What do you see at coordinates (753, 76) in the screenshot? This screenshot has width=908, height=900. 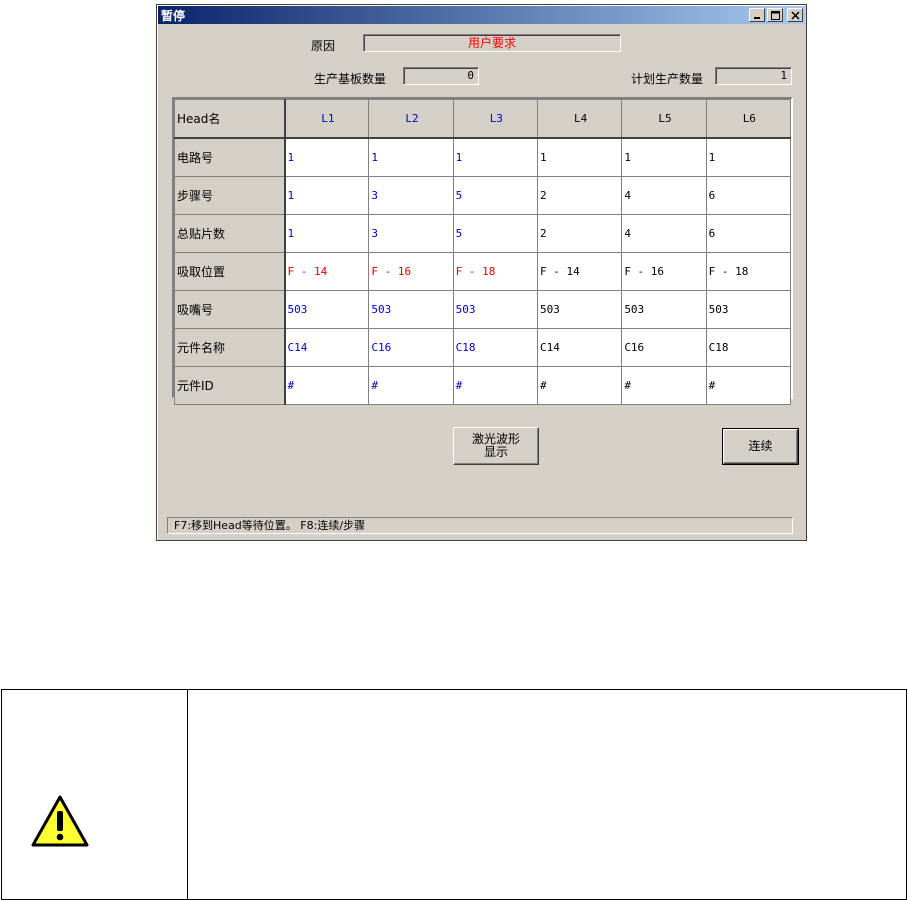 I see `planned-quantity-field: 1` at bounding box center [753, 76].